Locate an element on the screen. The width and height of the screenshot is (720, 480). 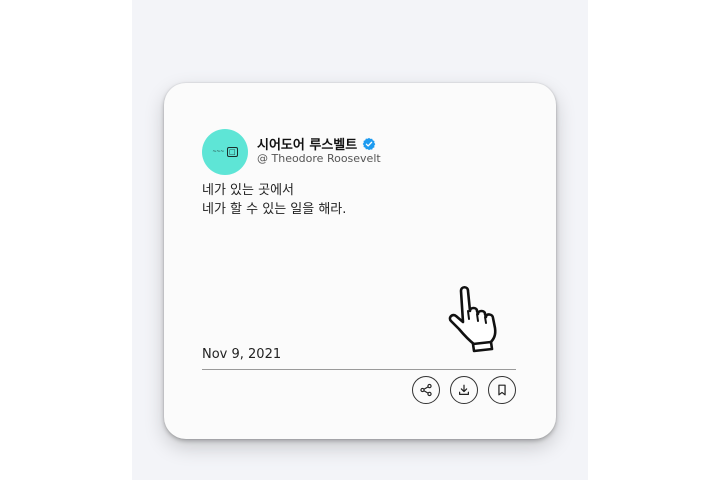
author-row: 시어도어 루스벨트 is located at coordinates (316, 143).